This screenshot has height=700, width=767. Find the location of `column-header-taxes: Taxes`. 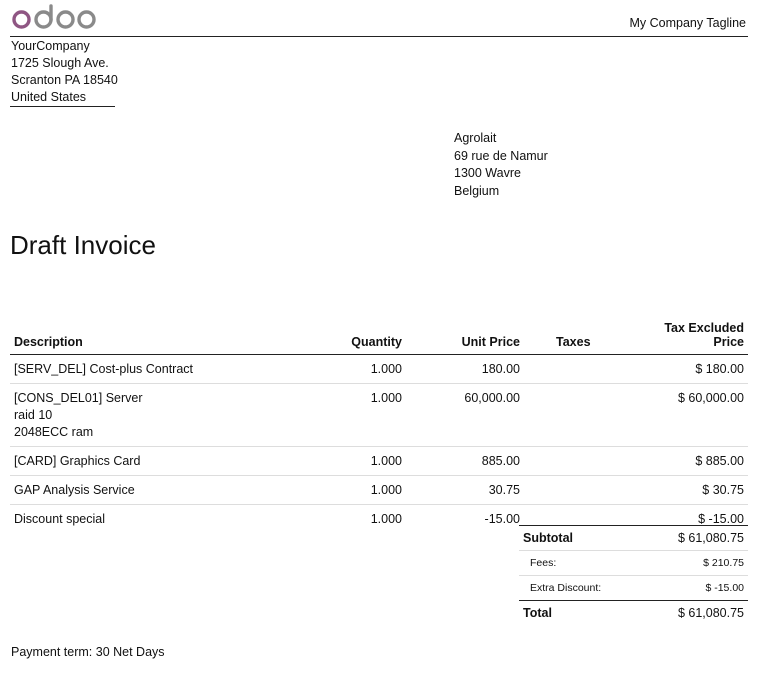

column-header-taxes: Taxes is located at coordinates (592, 336).